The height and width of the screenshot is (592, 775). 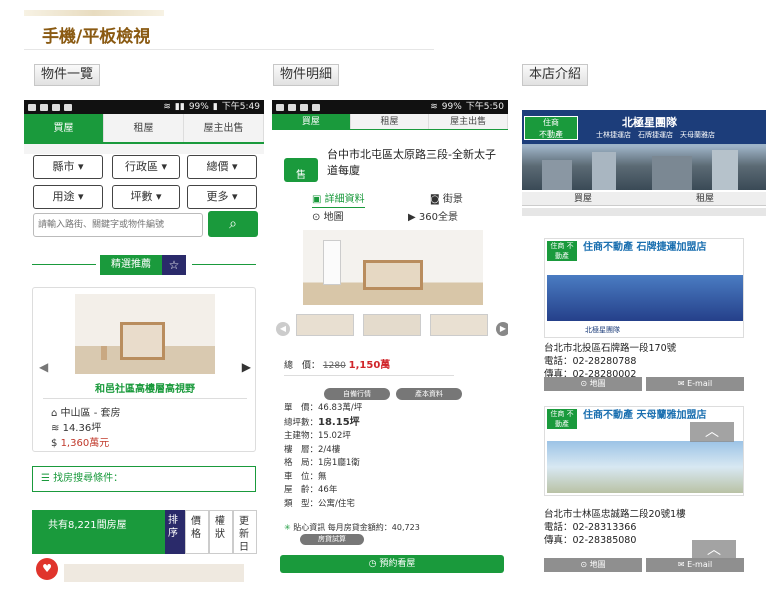 I want to click on featured-label: 精選推薦, so click(x=131, y=265).